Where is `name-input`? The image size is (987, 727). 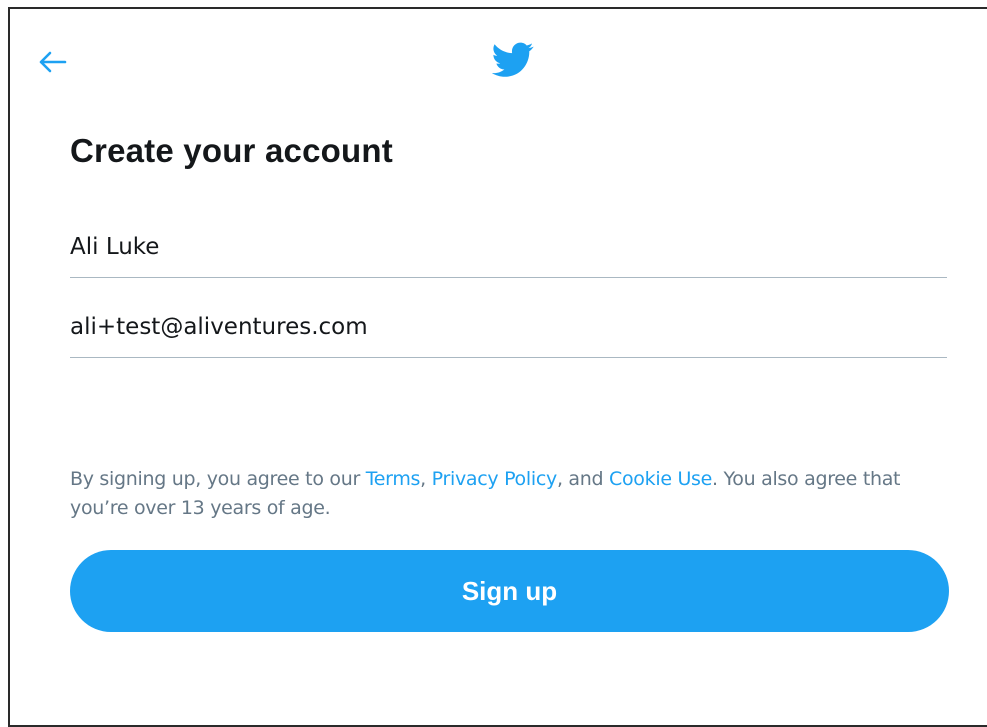 name-input is located at coordinates (508, 247).